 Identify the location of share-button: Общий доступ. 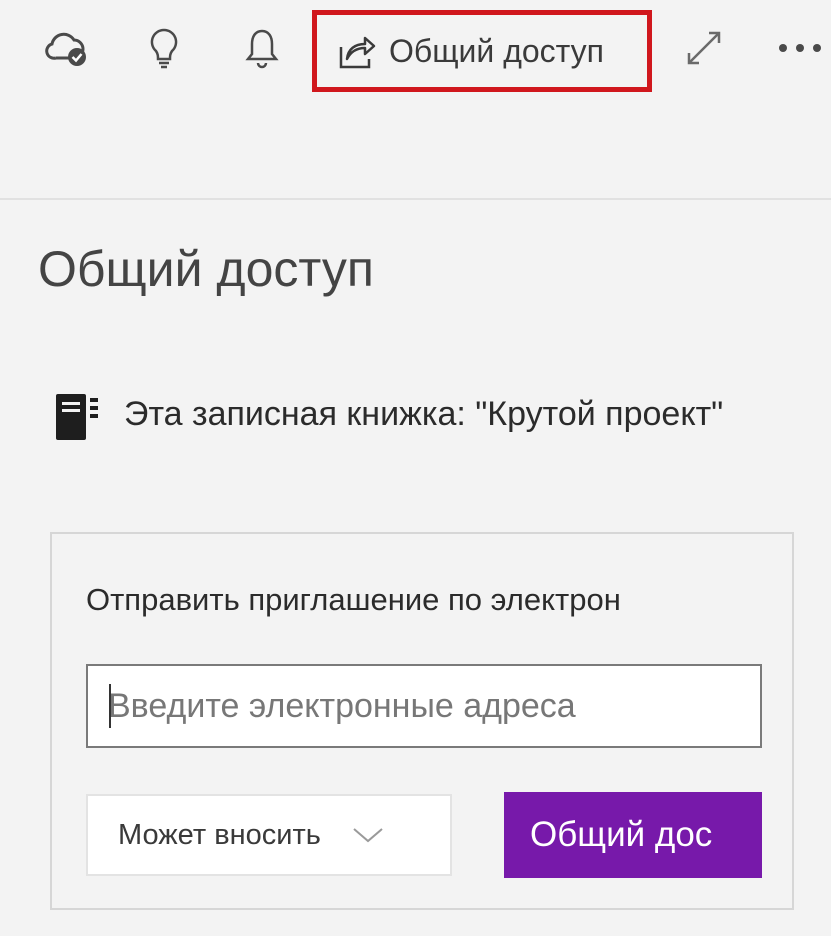
(482, 51).